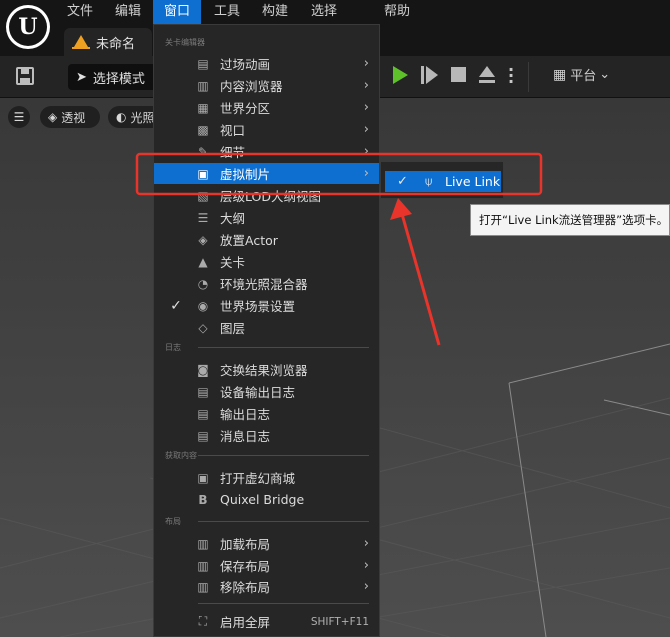 This screenshot has height=637, width=670. I want to click on menu-item-label: 输出日志, so click(245, 414).